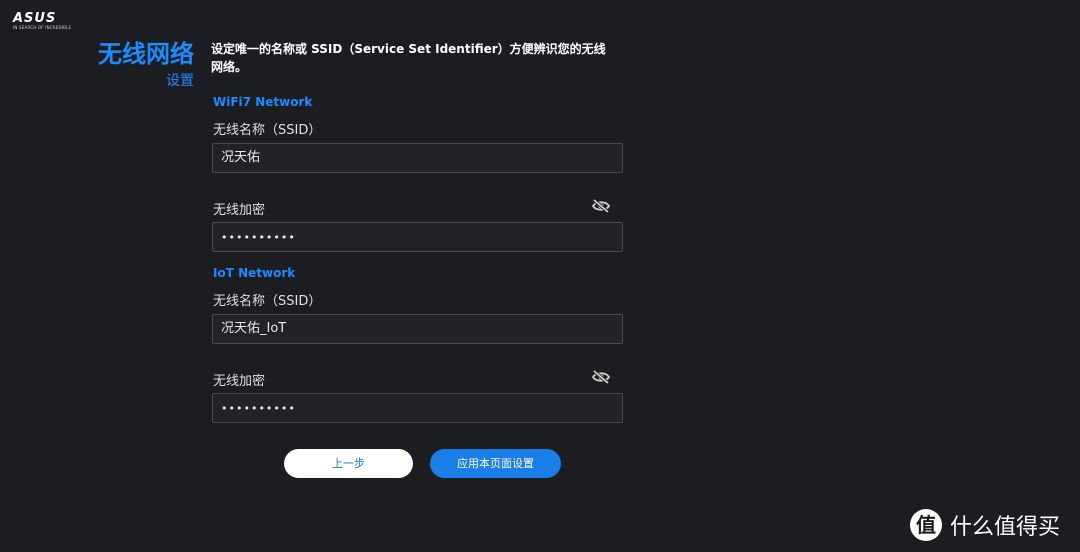 The height and width of the screenshot is (552, 1080). What do you see at coordinates (495, 463) in the screenshot?
I see `apply-settings-button: 应用本页面设置` at bounding box center [495, 463].